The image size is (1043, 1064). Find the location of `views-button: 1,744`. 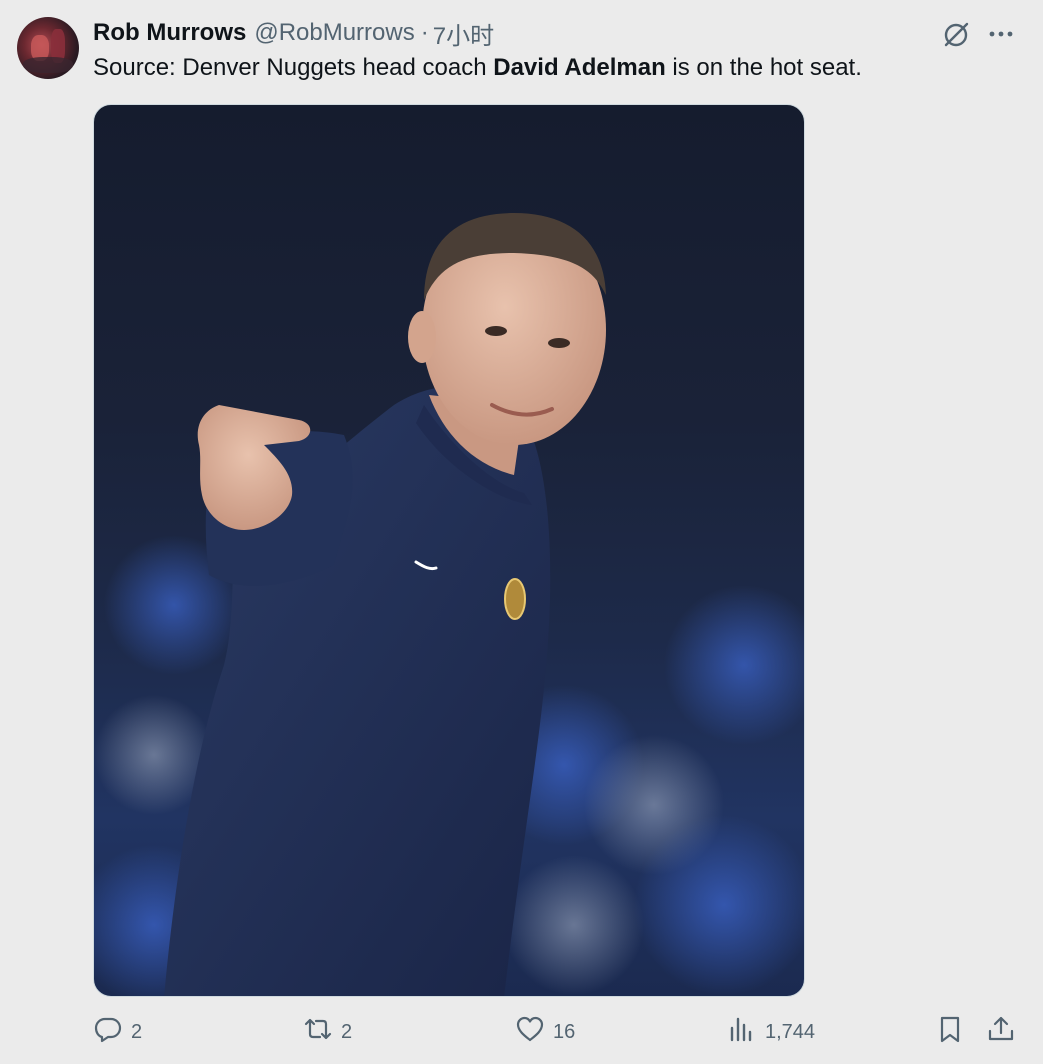

views-button: 1,744 is located at coordinates (771, 1032).